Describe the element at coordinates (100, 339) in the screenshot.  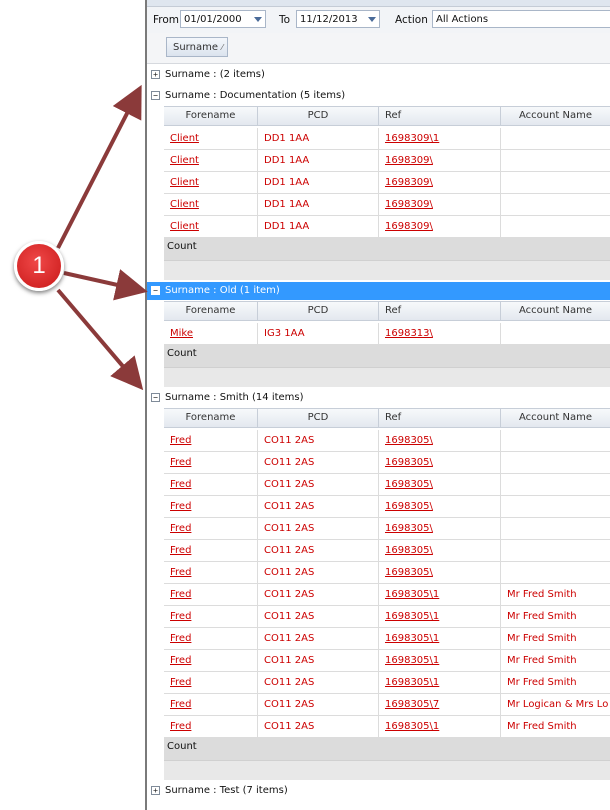
I see `arrow-to-smith` at that location.